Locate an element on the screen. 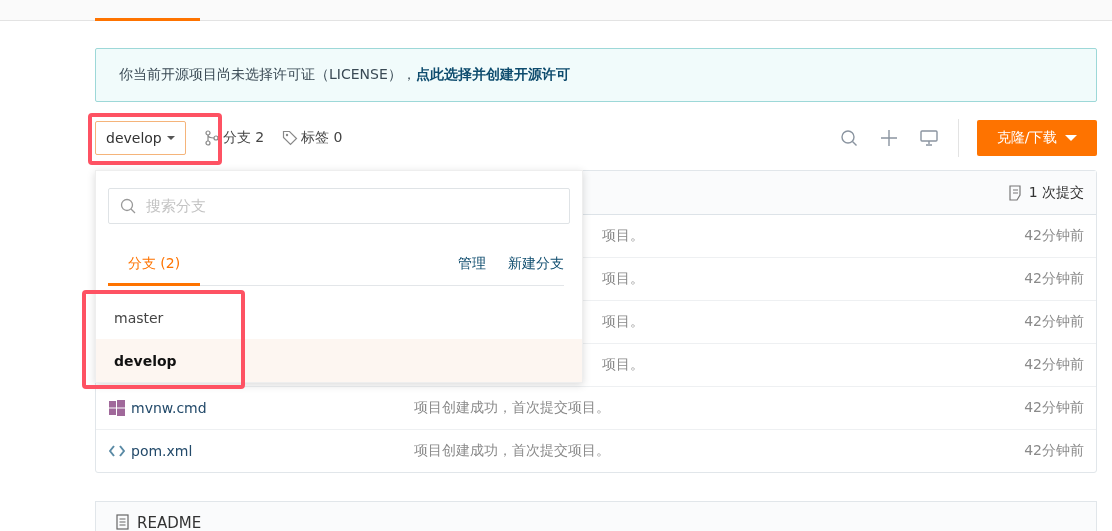 The image size is (1112, 531). action-link: 新建分支 is located at coordinates (536, 270).